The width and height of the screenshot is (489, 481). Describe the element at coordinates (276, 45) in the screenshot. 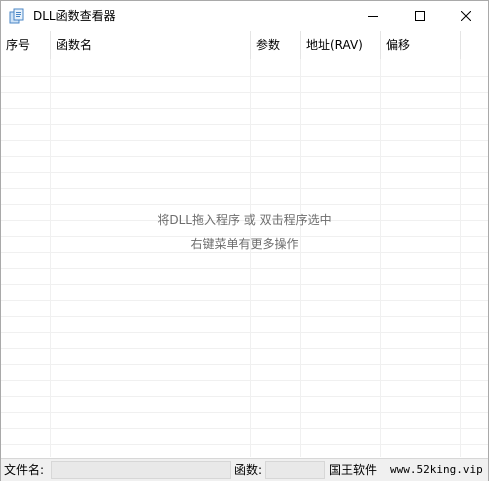

I see `column-header-params: 参数` at that location.